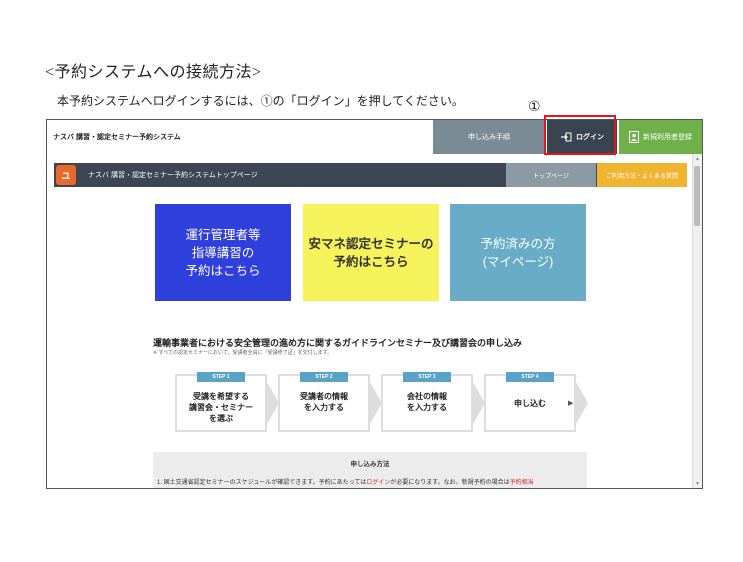  What do you see at coordinates (582, 403) in the screenshot?
I see `chevron-right-icon` at bounding box center [582, 403].